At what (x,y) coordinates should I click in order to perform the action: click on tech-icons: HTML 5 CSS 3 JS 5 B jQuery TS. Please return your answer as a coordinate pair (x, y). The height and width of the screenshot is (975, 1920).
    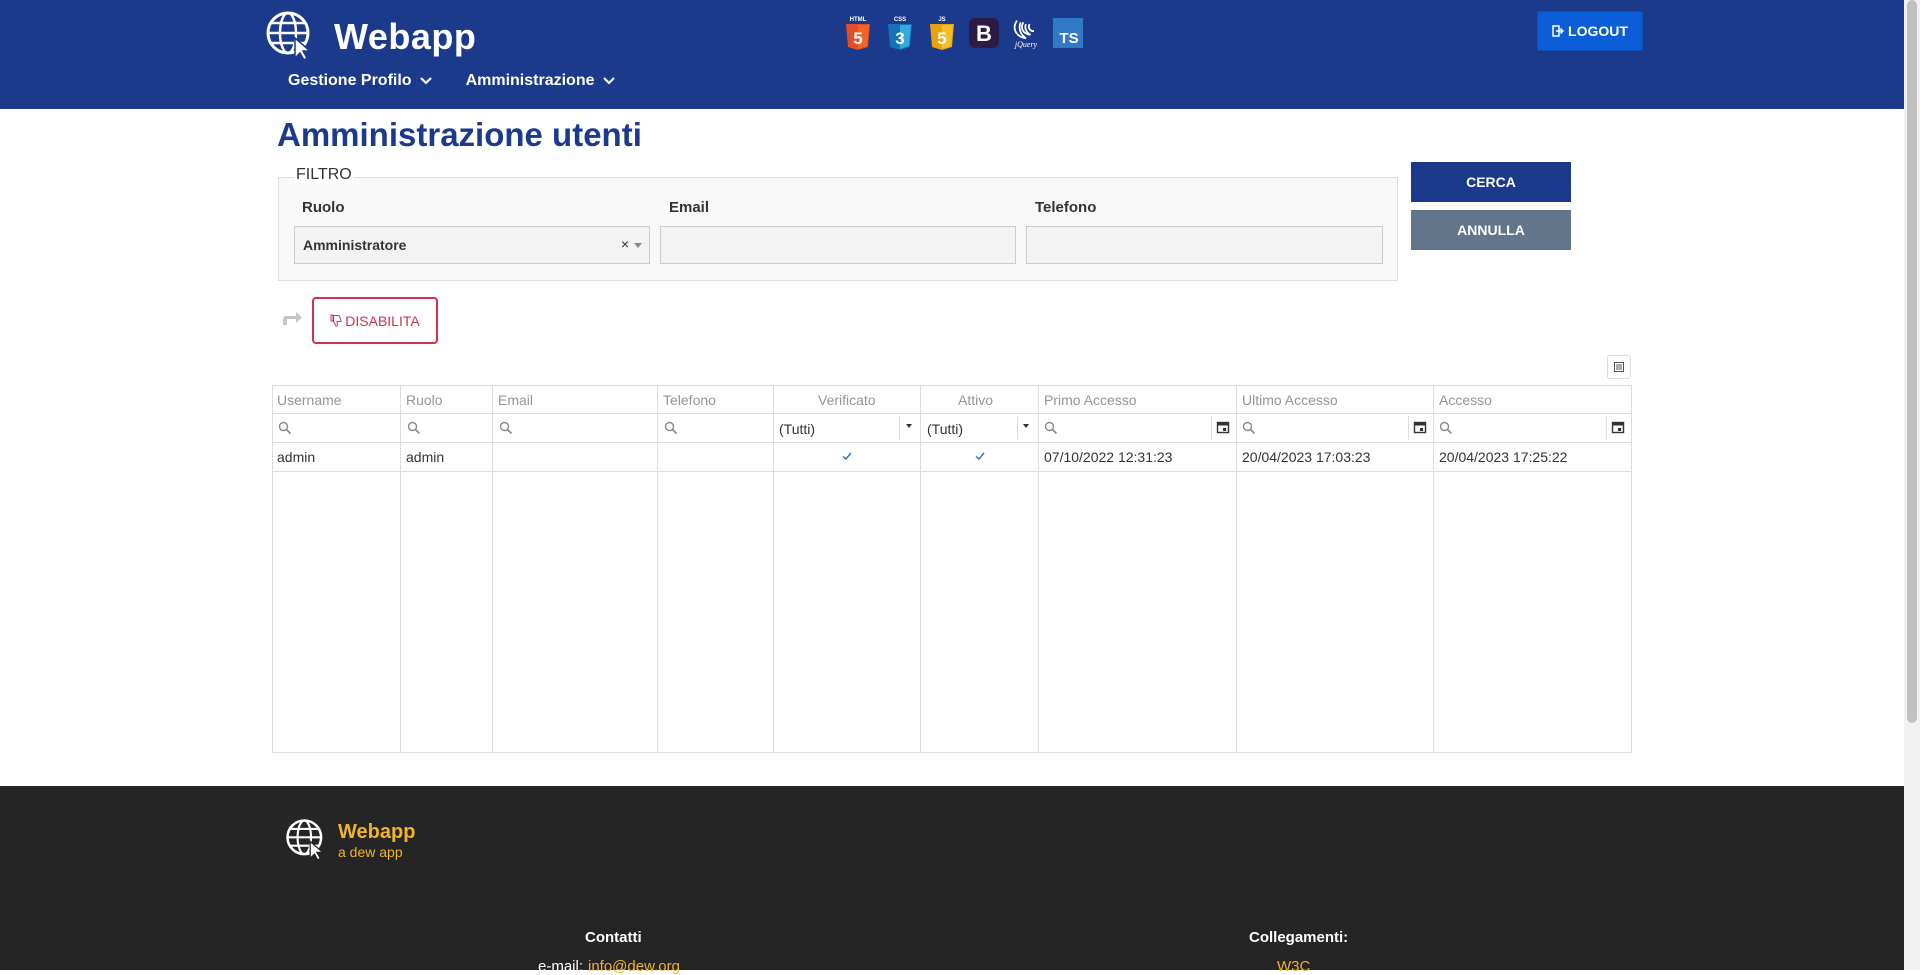
    Looking at the image, I should click on (963, 33).